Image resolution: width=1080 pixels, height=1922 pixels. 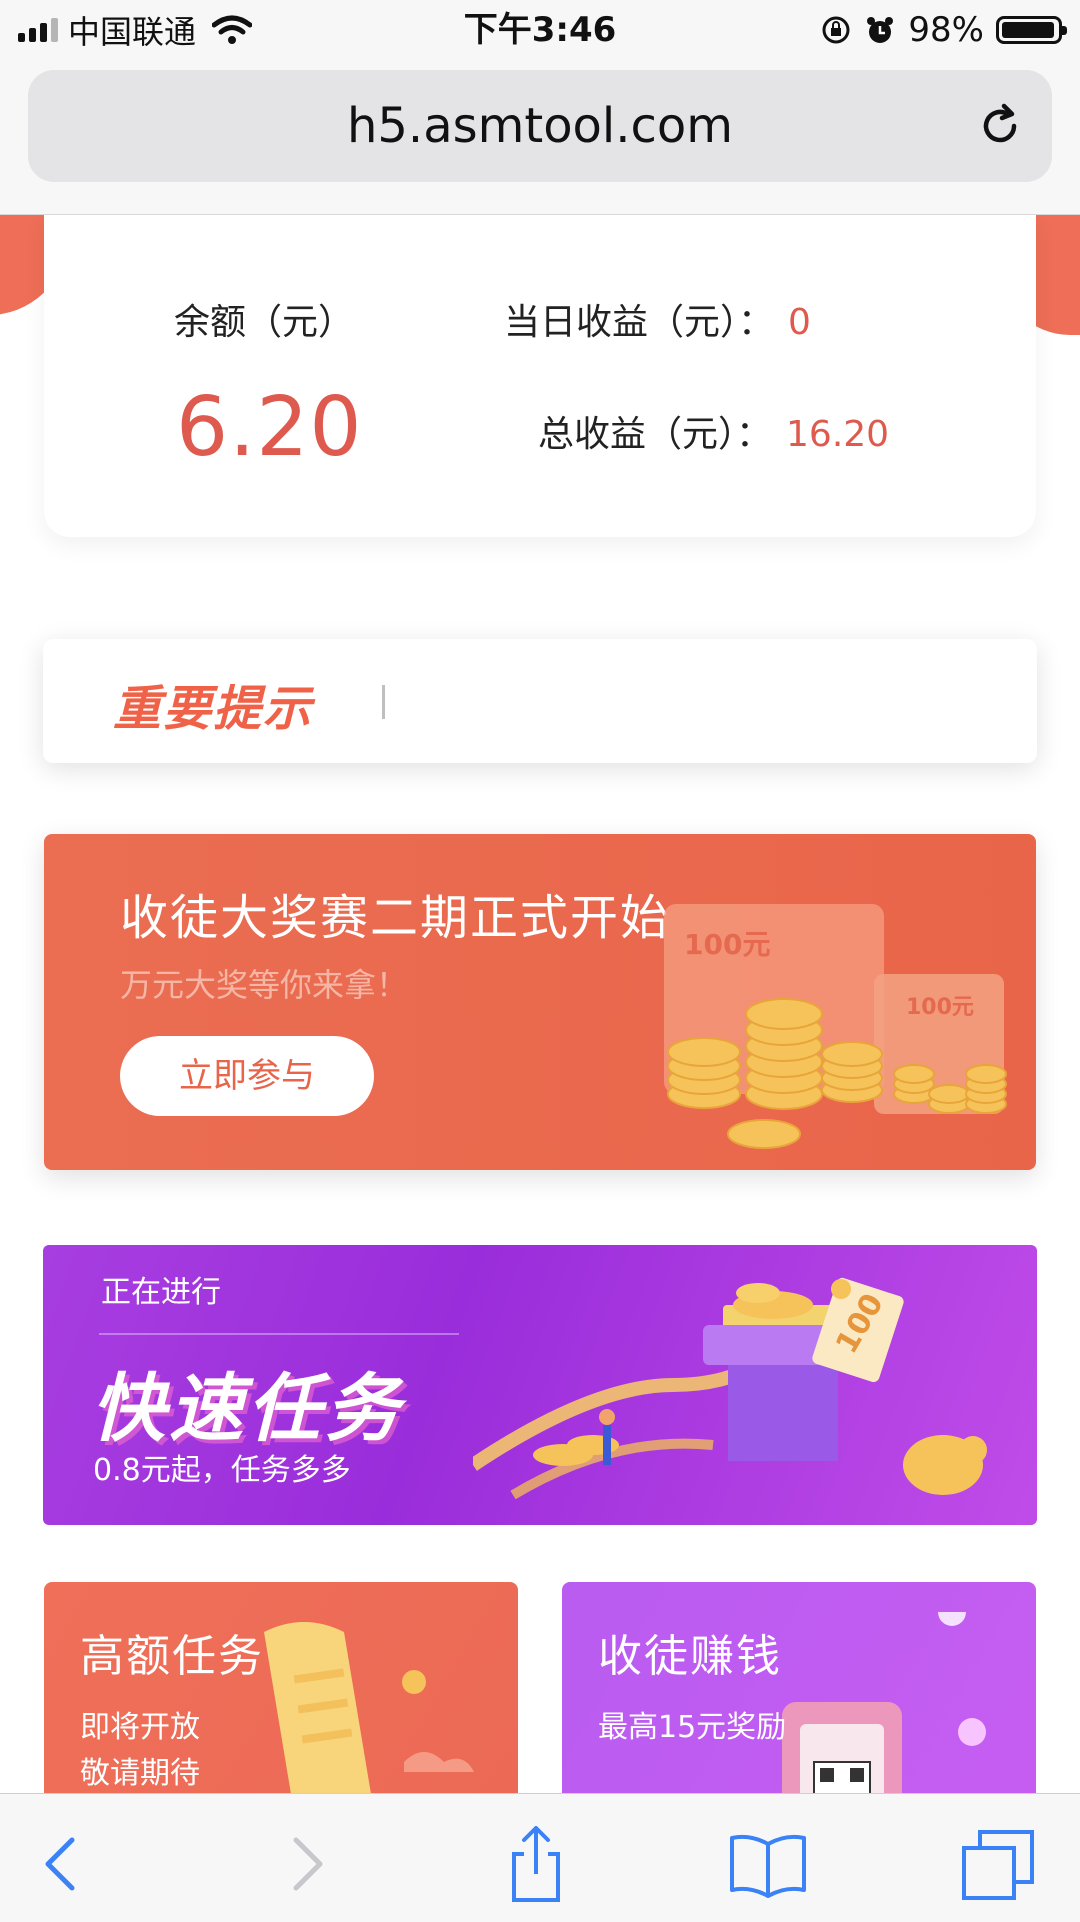 What do you see at coordinates (369, 1707) in the screenshot?
I see `scroll-illustration` at bounding box center [369, 1707].